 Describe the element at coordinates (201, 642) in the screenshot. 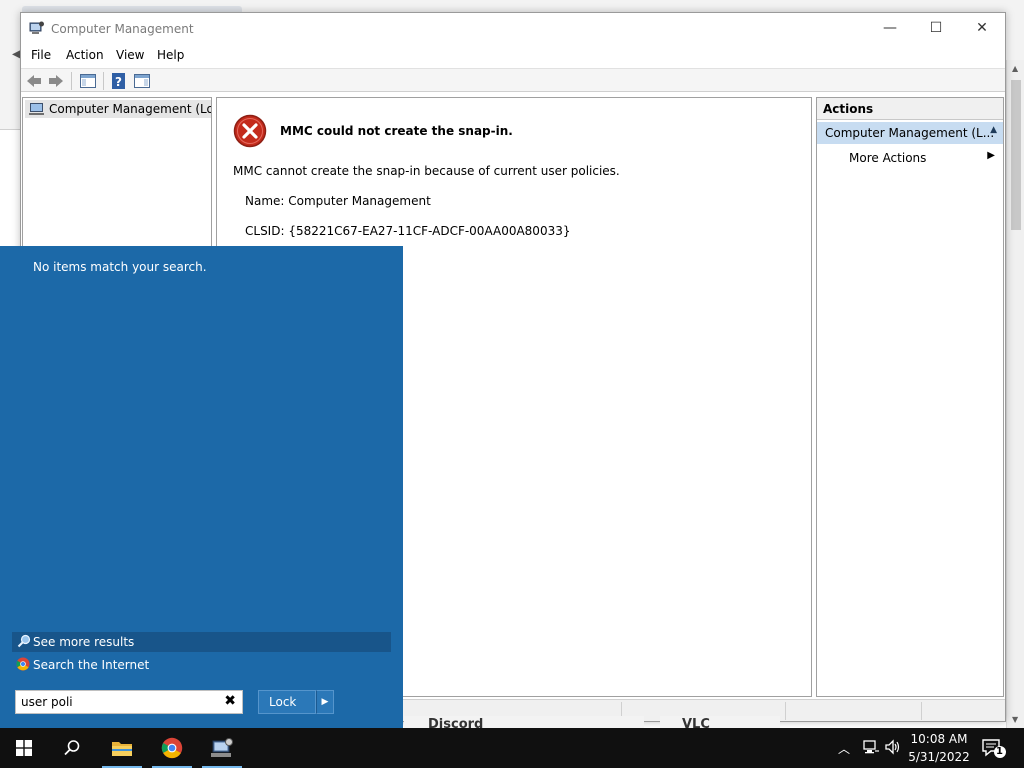

I see `see-more-results-item: See more results` at that location.